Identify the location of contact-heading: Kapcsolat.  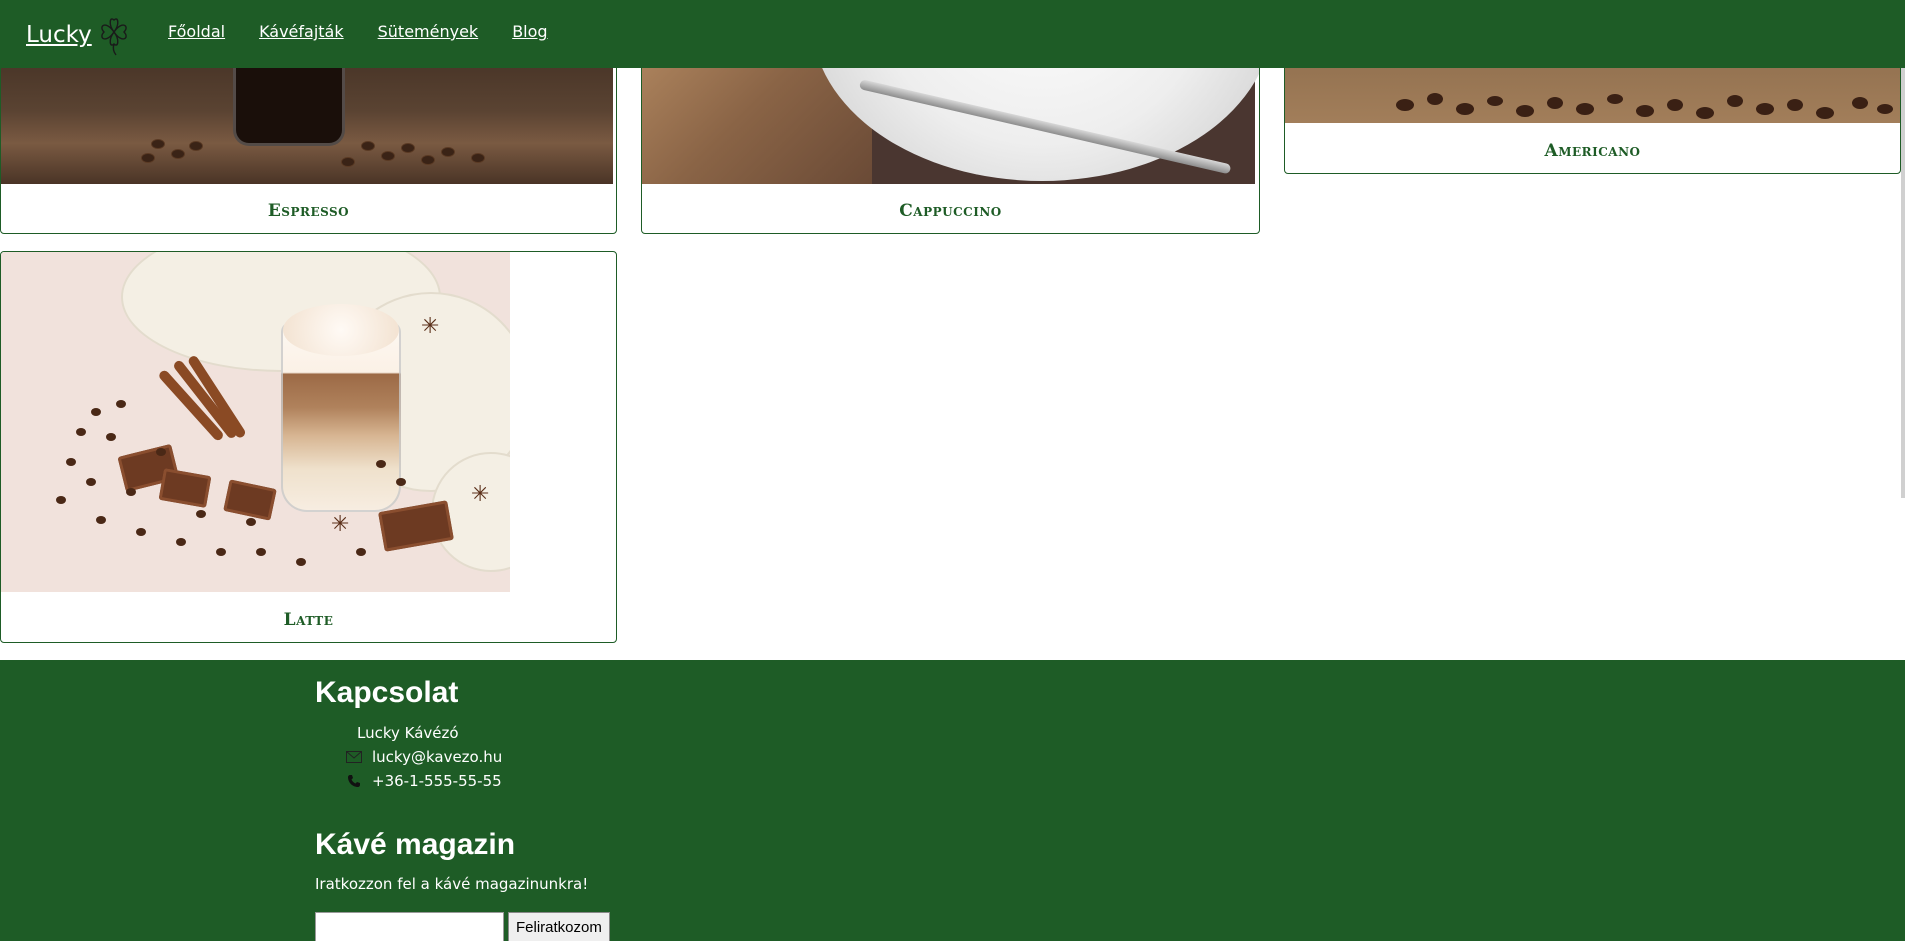
(387, 692).